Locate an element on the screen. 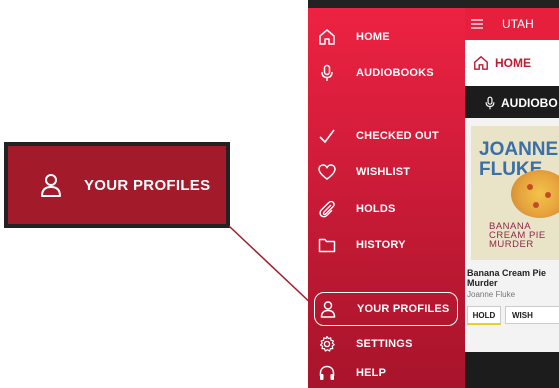 This screenshot has width=559, height=388. nav-item-history: HISTORY is located at coordinates (386, 245).